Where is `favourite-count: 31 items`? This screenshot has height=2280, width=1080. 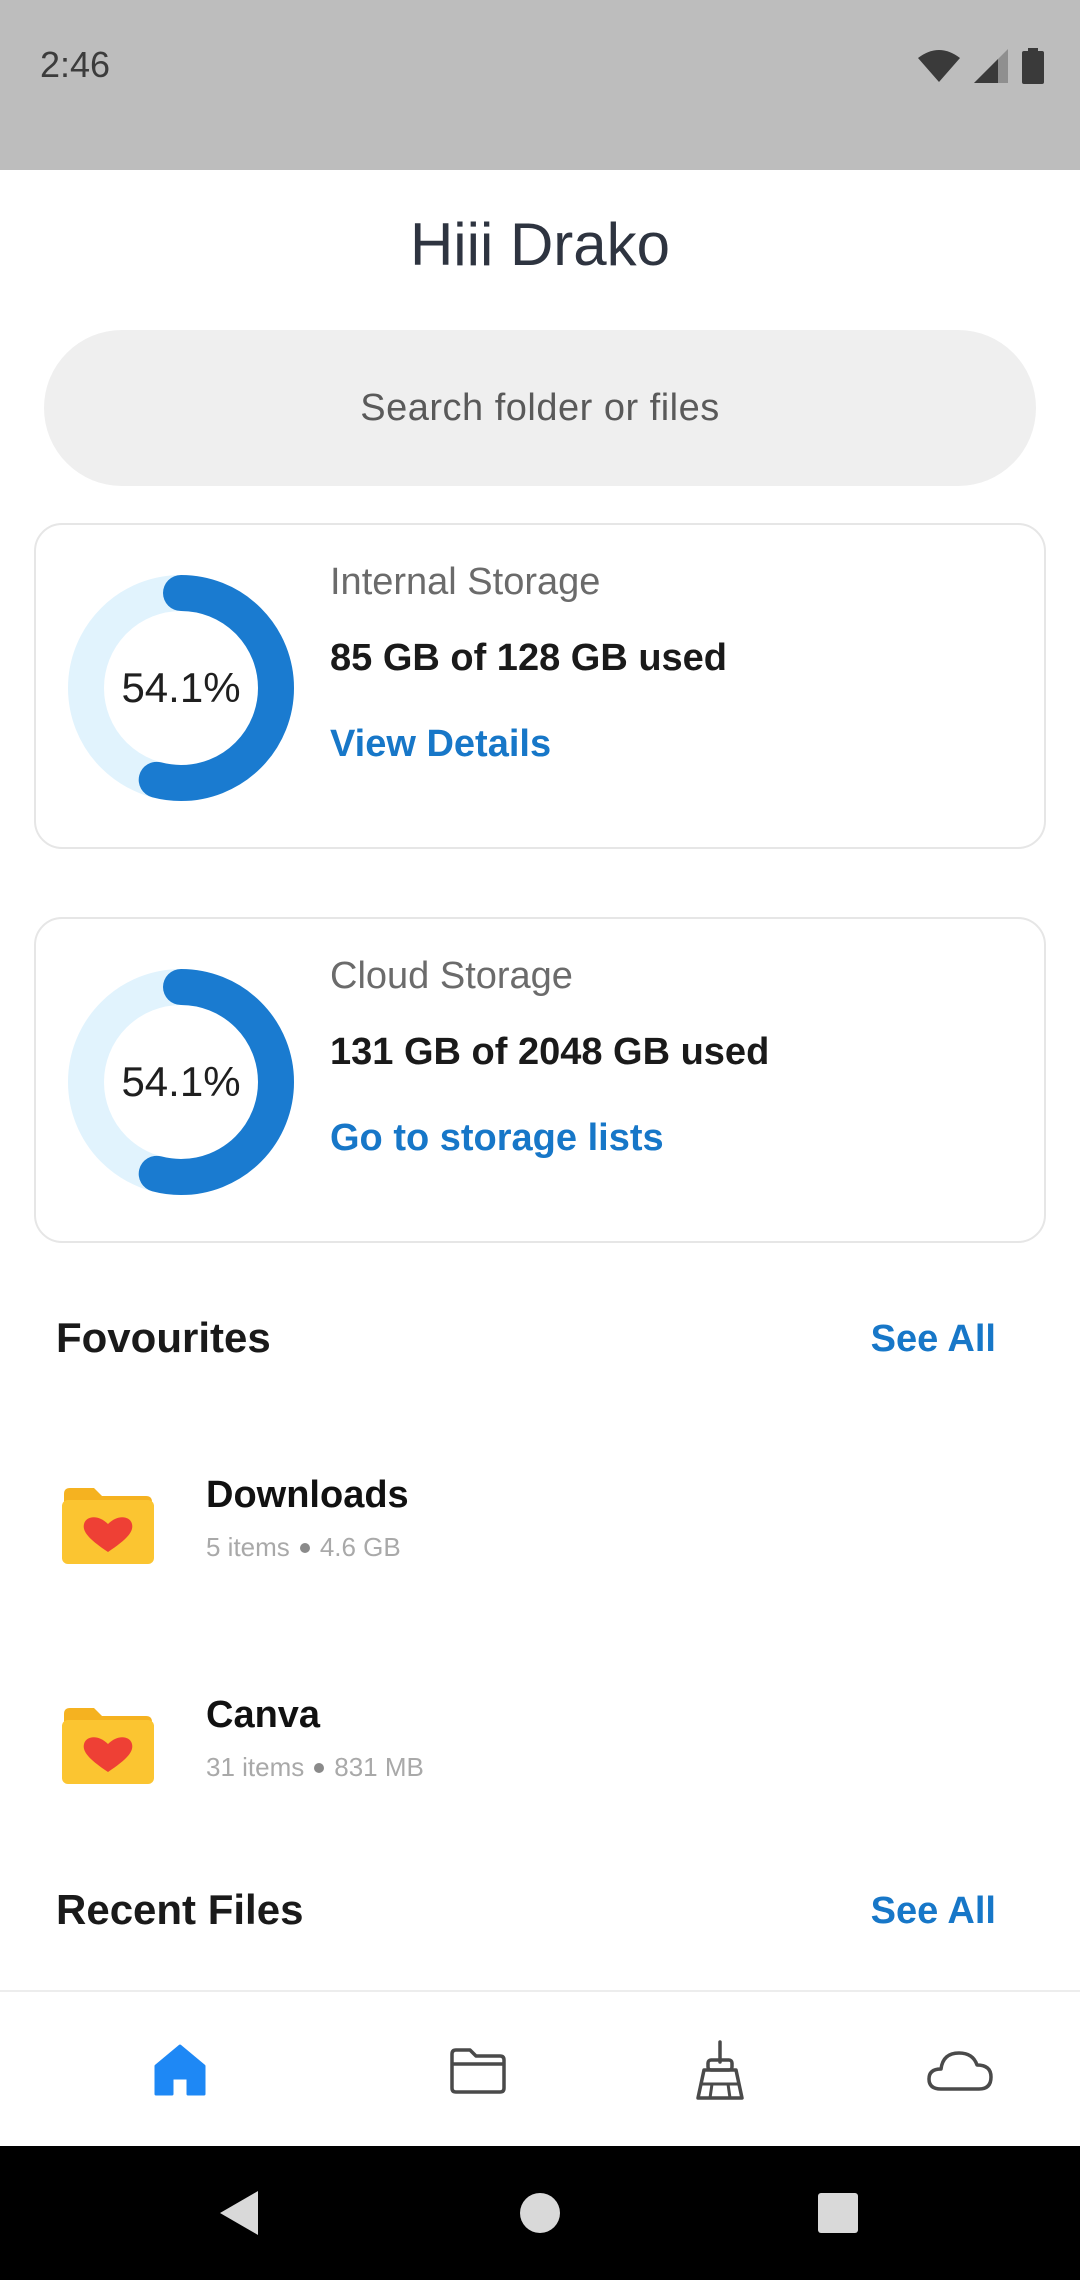
favourite-count: 31 items is located at coordinates (255, 1767).